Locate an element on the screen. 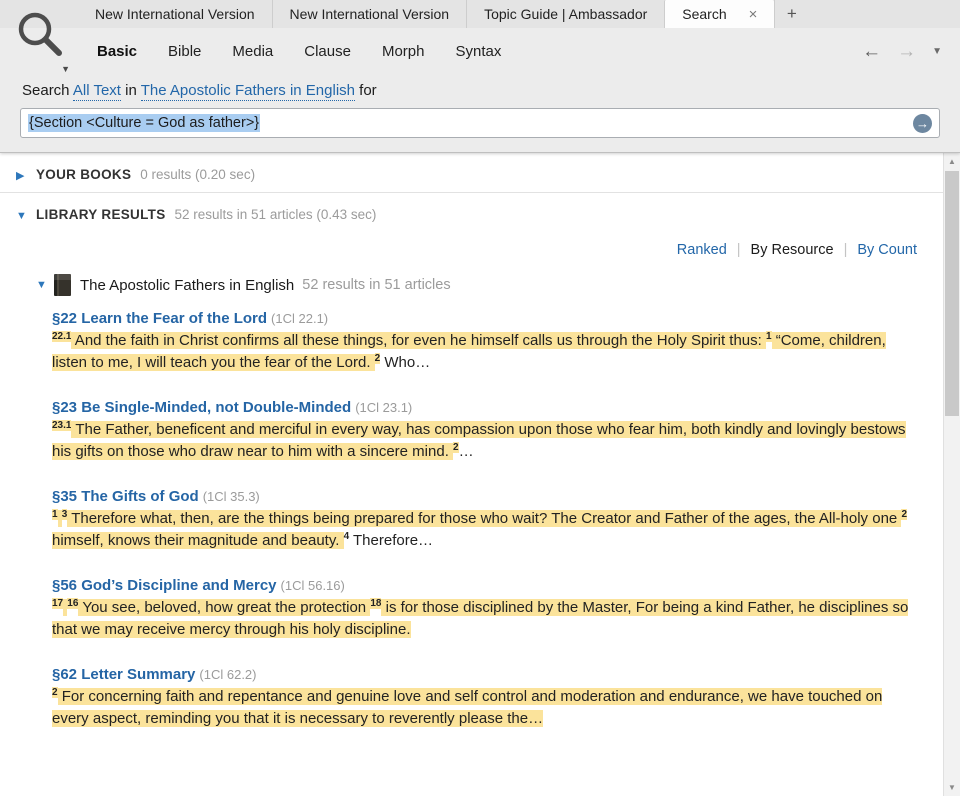 The height and width of the screenshot is (796, 960). search-input-row: {Section <Culture = God as father>} → is located at coordinates (480, 123).